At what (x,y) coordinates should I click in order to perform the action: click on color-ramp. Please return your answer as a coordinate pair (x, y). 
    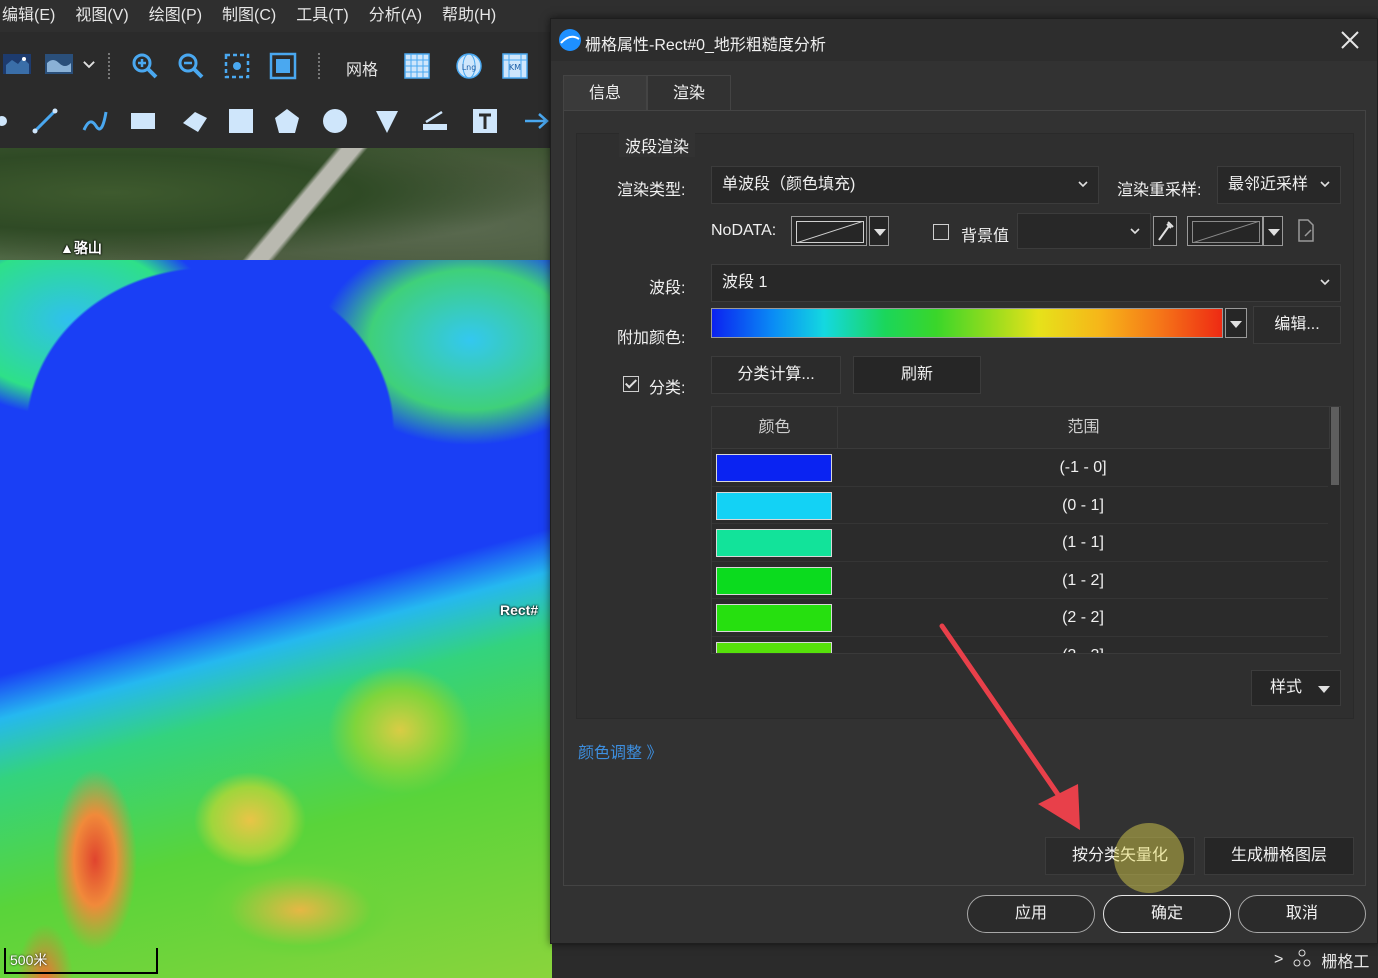
    Looking at the image, I should click on (967, 323).